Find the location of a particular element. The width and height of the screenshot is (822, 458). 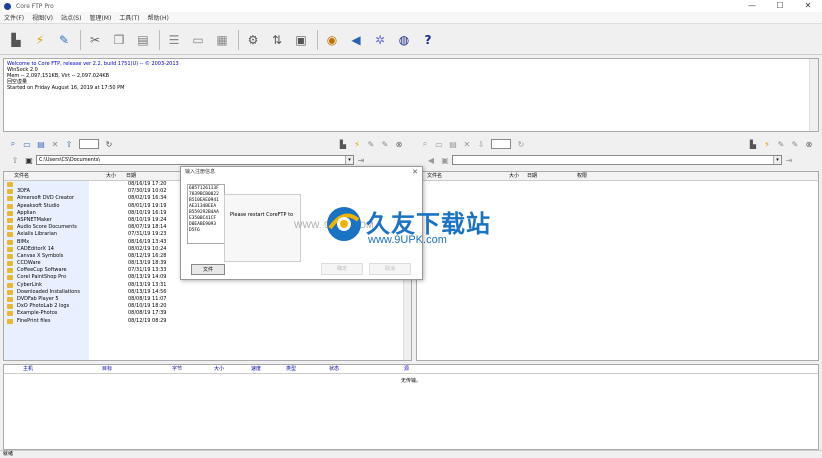

local-close-icon: ⊗ is located at coordinates (399, 144).